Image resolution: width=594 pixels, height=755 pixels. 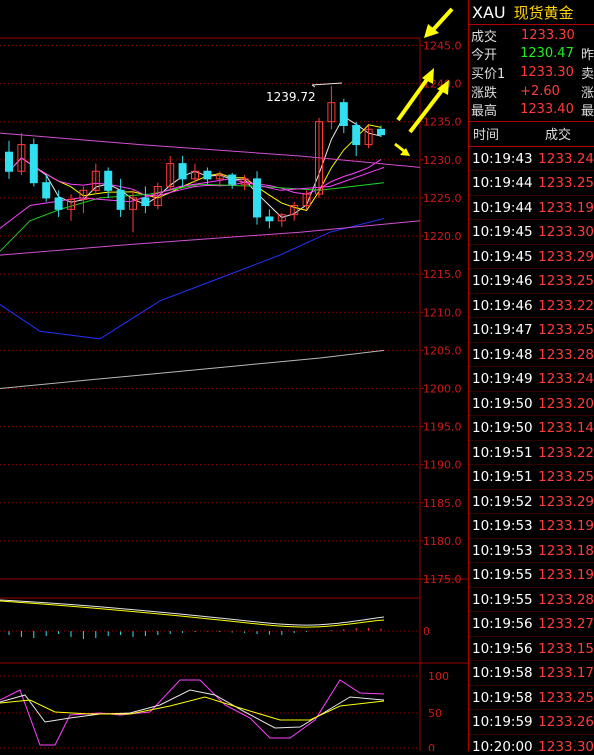 I want to click on tick-row: 10:19:52 1233.29, so click(x=531, y=502).